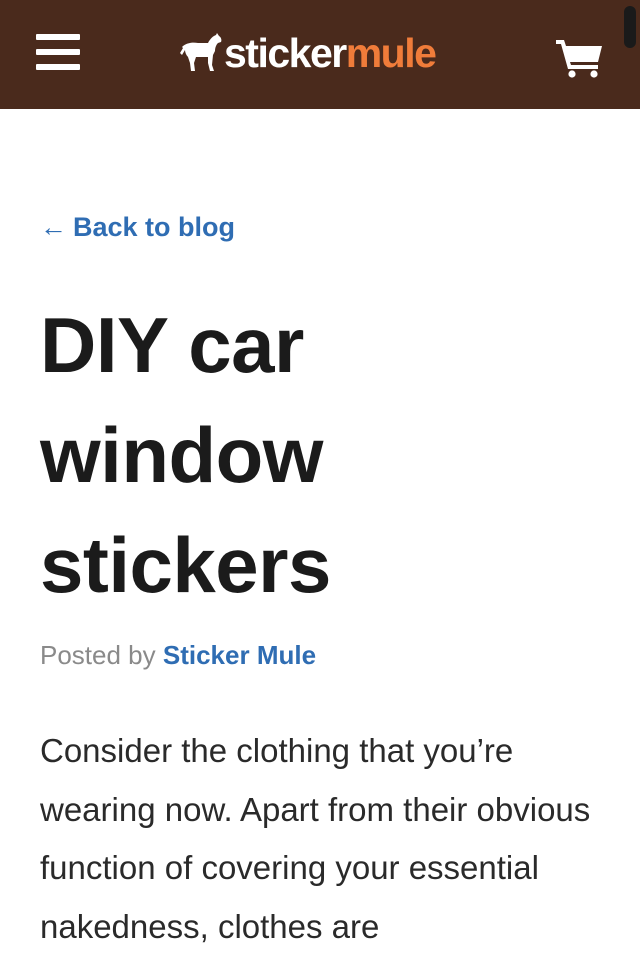  I want to click on scrollbar-thumb, so click(630, 27).